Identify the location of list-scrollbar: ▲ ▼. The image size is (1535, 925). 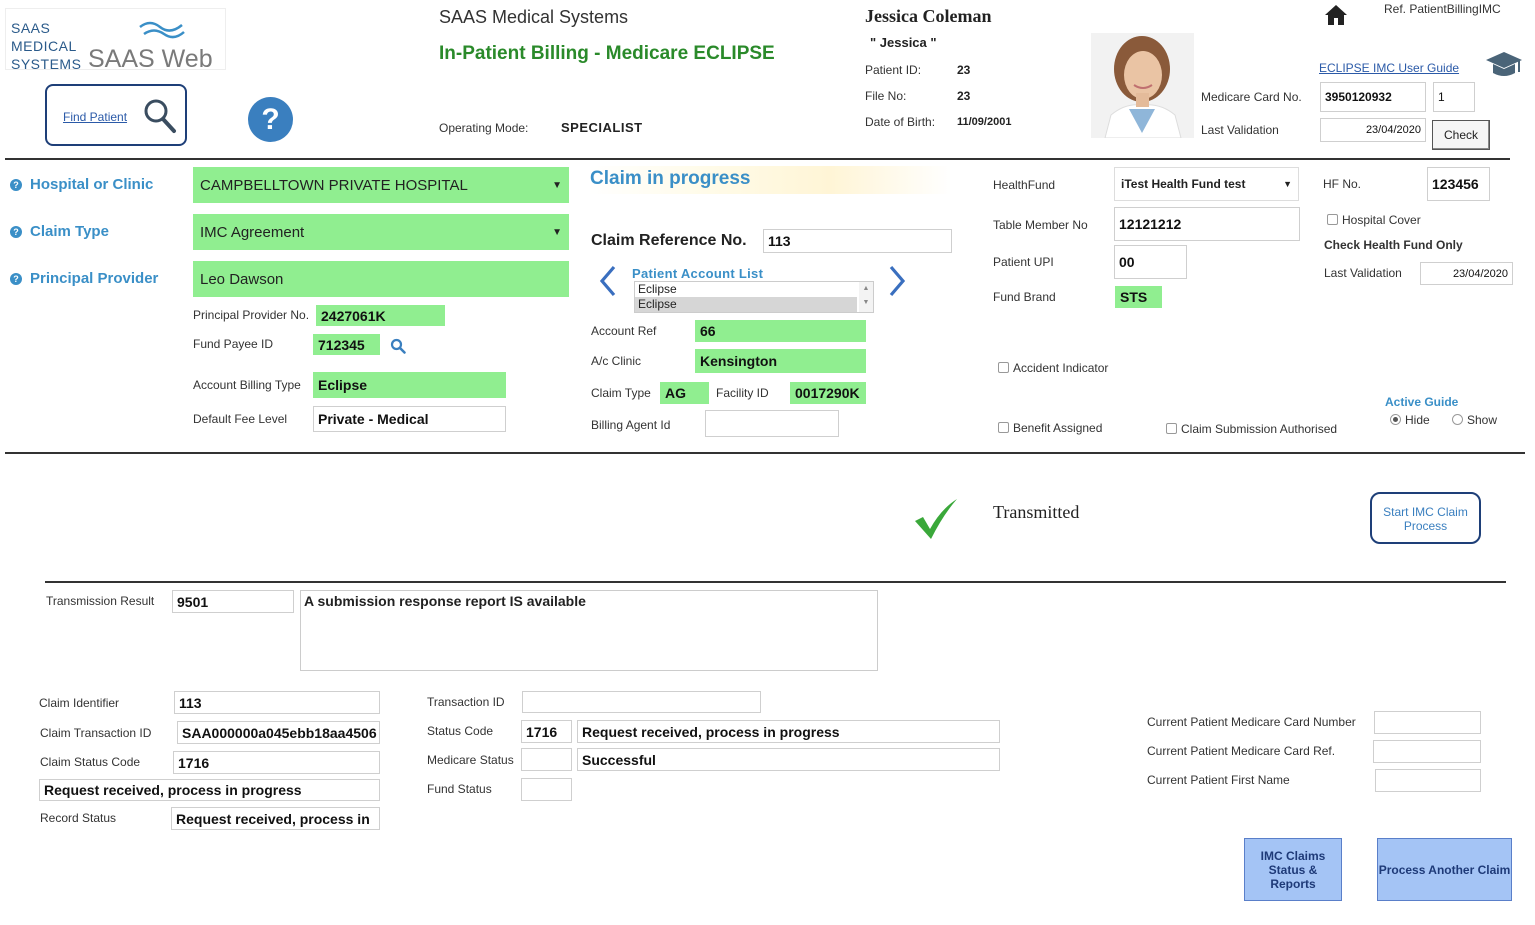
(866, 297).